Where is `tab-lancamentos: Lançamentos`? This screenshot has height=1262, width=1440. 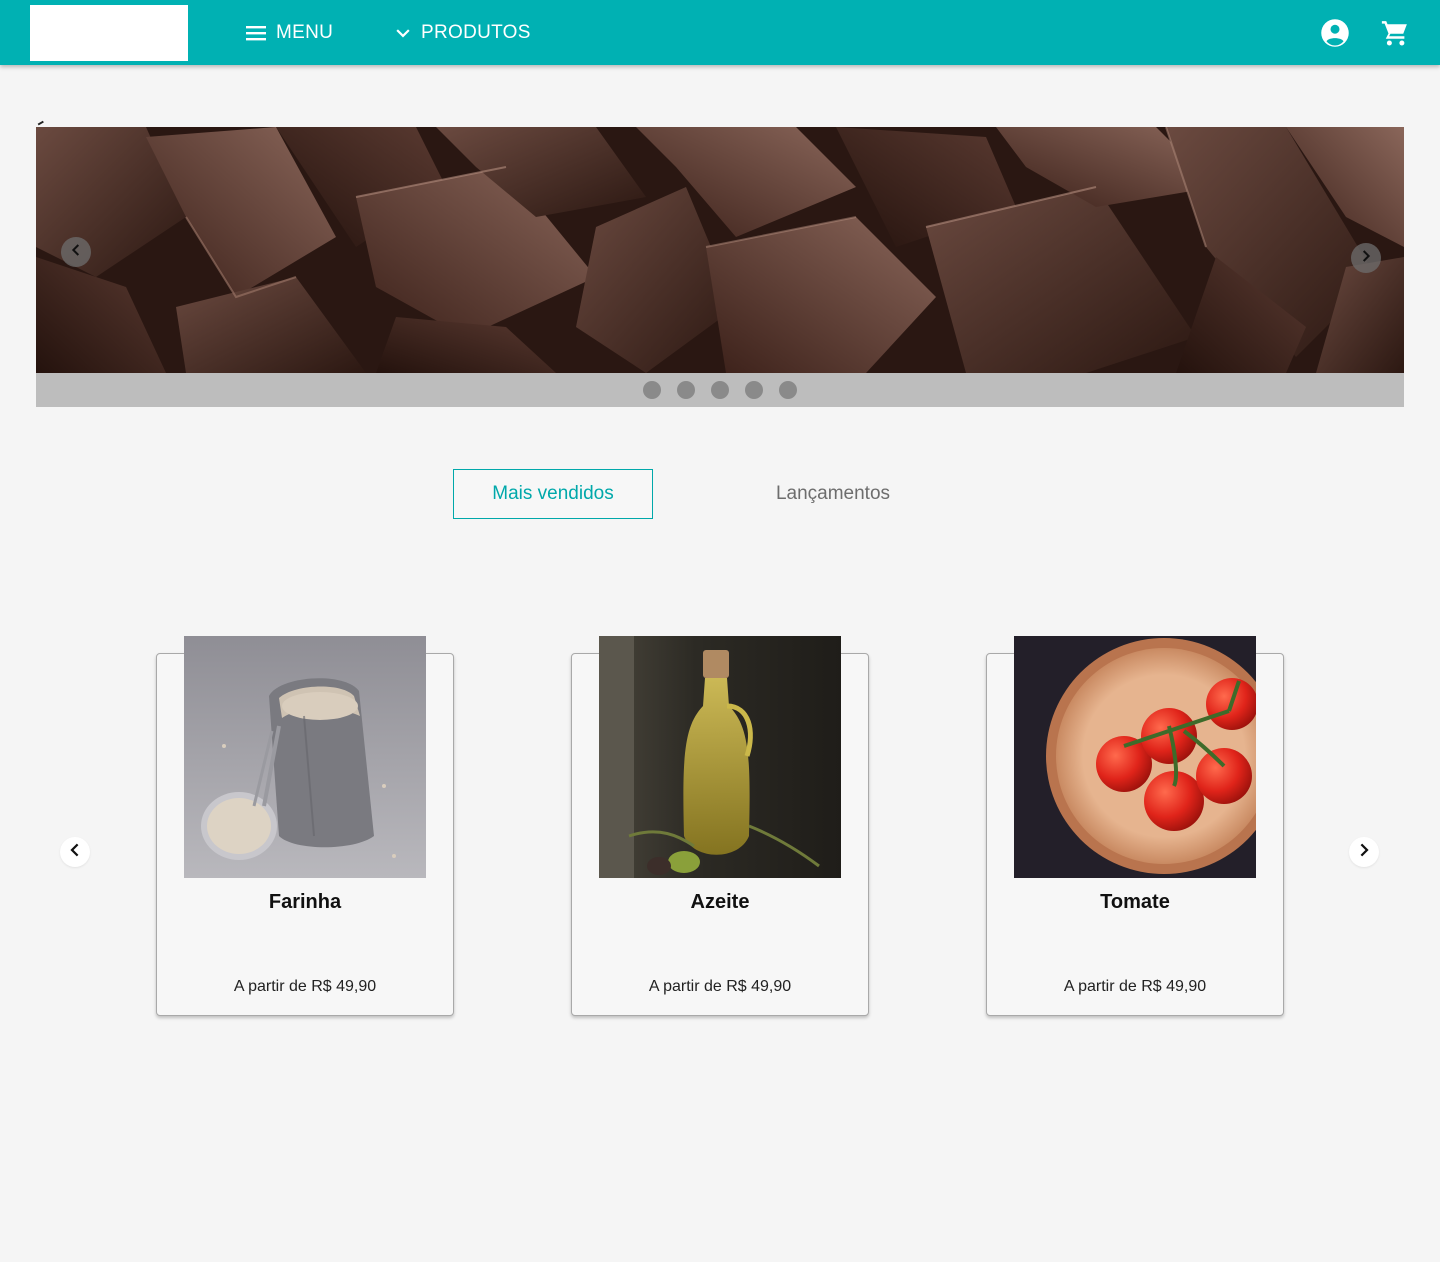
tab-lancamentos: Lançamentos is located at coordinates (833, 494).